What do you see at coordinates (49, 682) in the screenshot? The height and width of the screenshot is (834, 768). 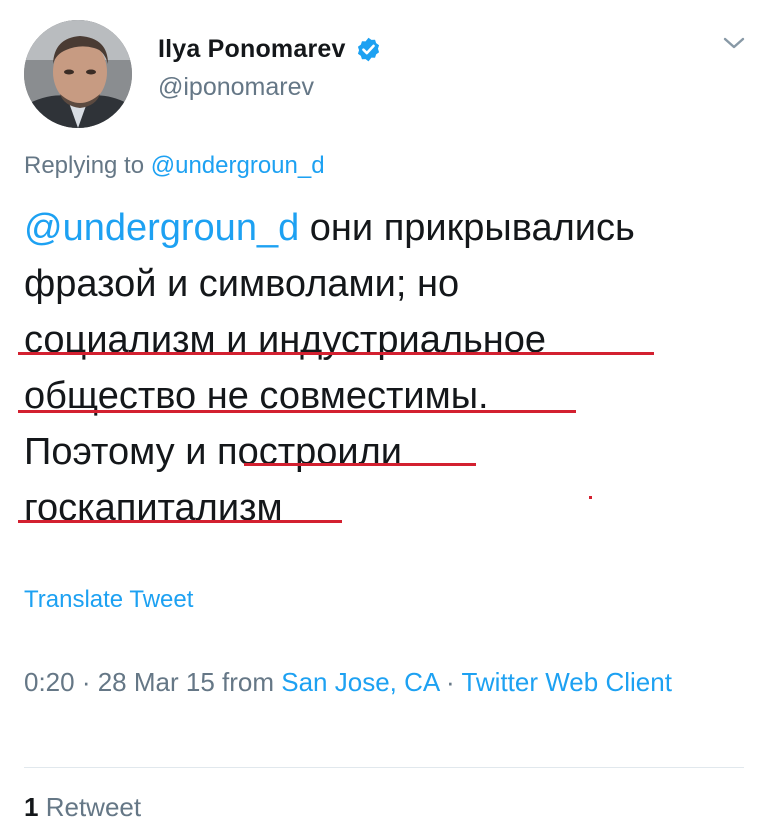 I see `tweet-time: 0:20` at bounding box center [49, 682].